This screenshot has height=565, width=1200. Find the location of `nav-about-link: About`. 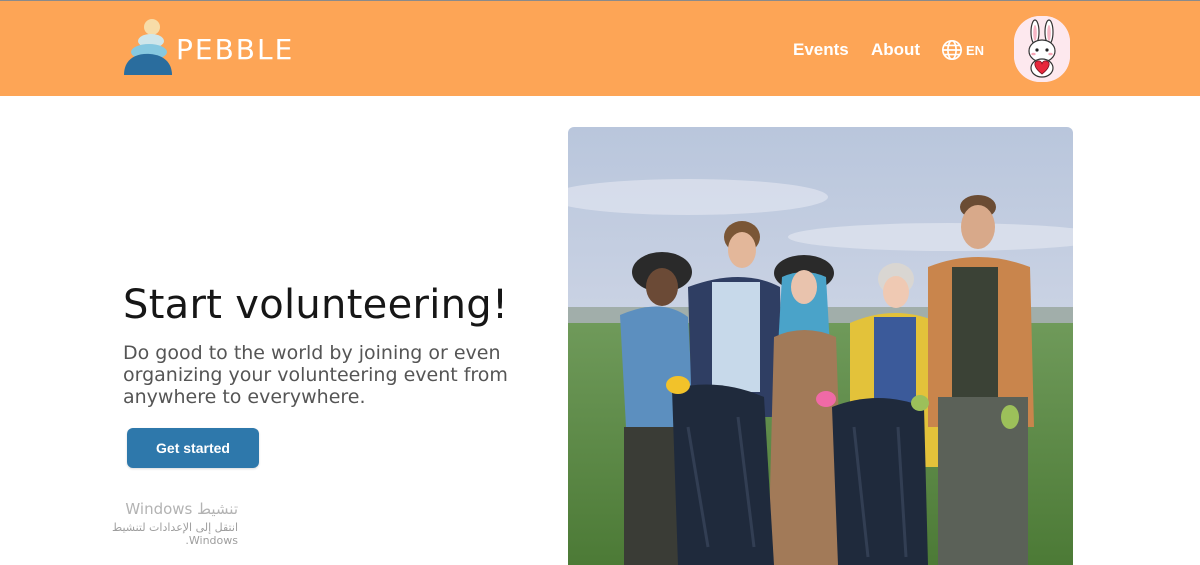

nav-about-link: About is located at coordinates (895, 50).